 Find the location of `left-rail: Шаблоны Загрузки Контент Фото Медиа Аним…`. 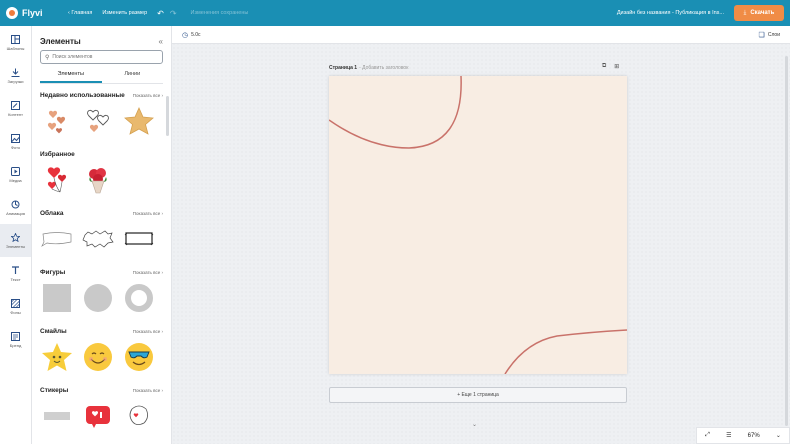

left-rail: Шаблоны Загрузки Контент Фото Медиа Аним… is located at coordinates (16, 235).